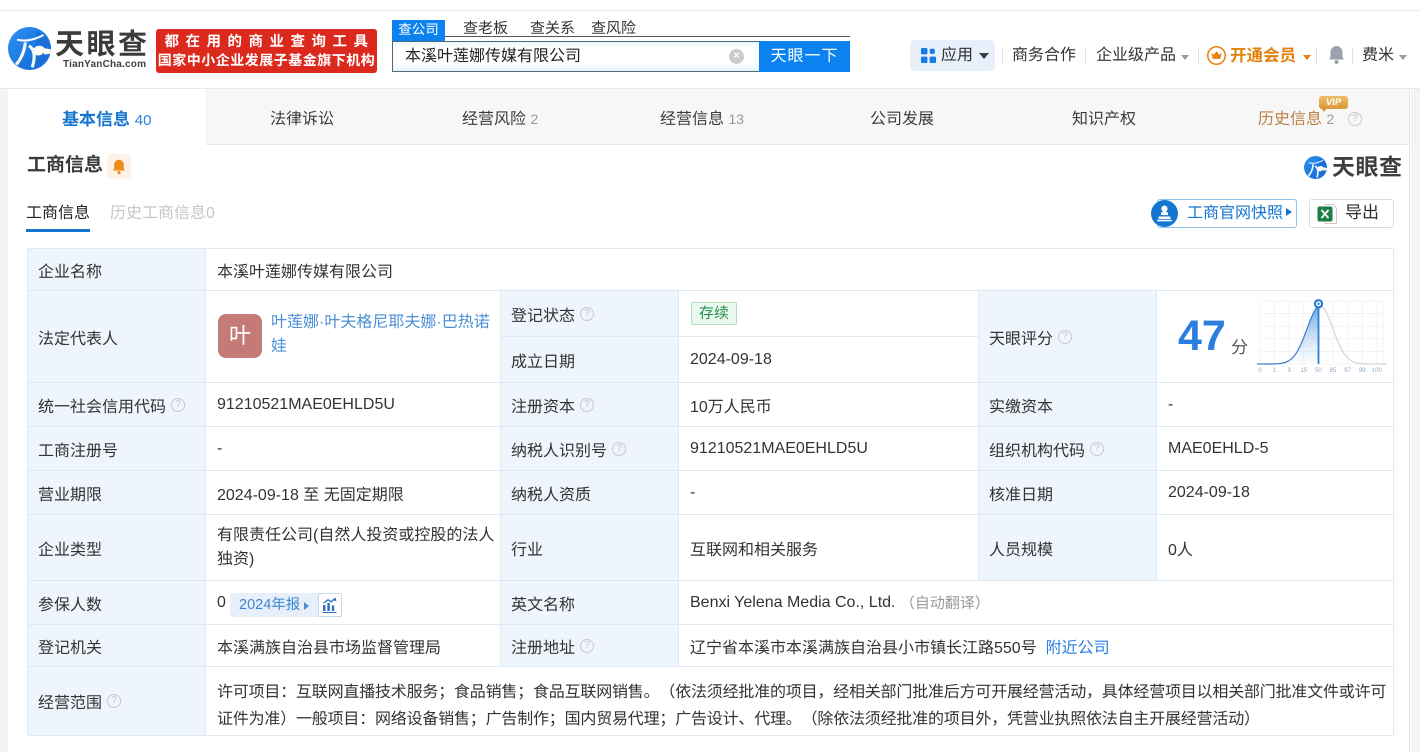 The image size is (1420, 752). I want to click on svg-text: 85, so click(1333, 371).